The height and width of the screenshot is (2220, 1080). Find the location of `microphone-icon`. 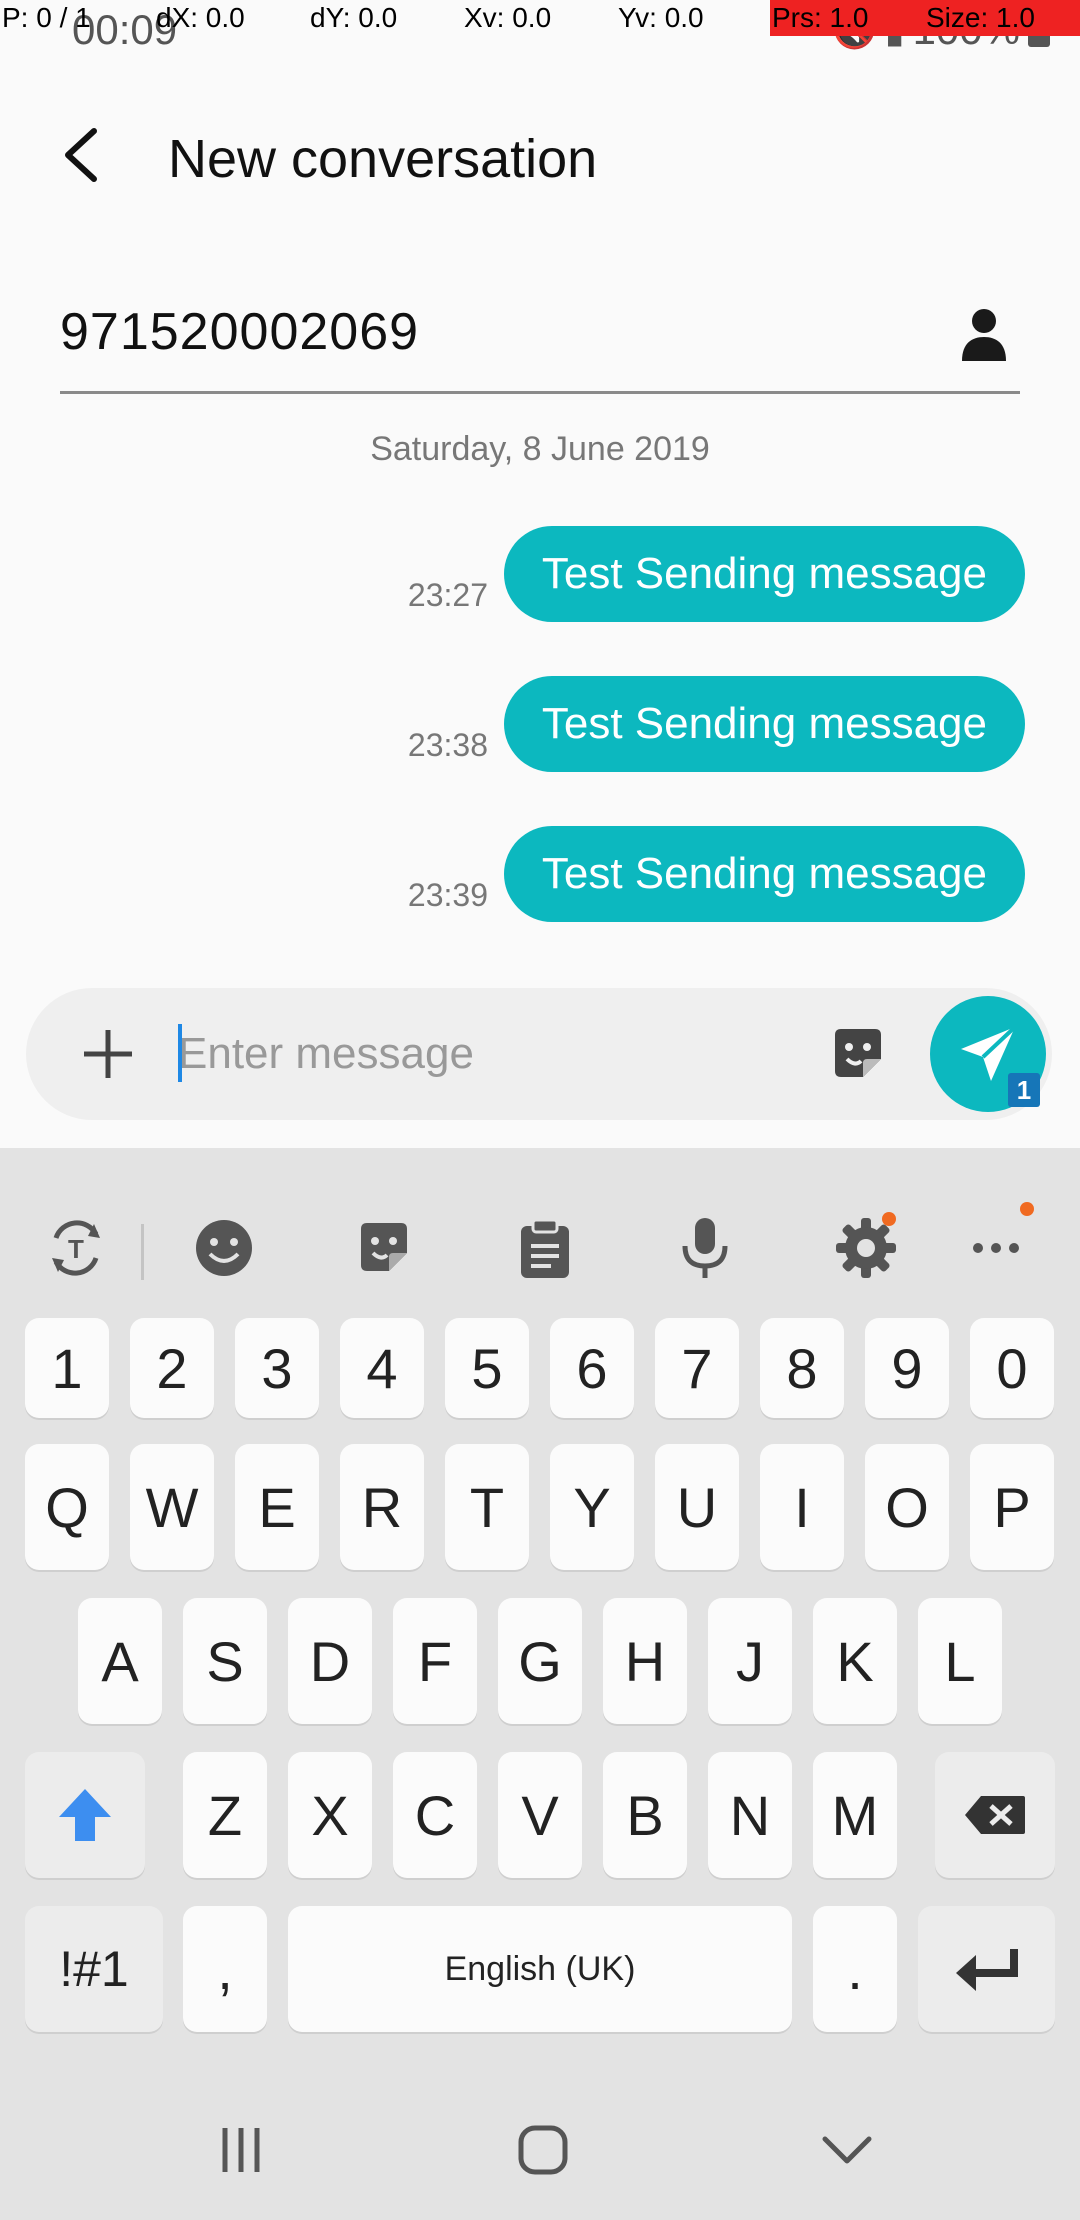

microphone-icon is located at coordinates (705, 1248).